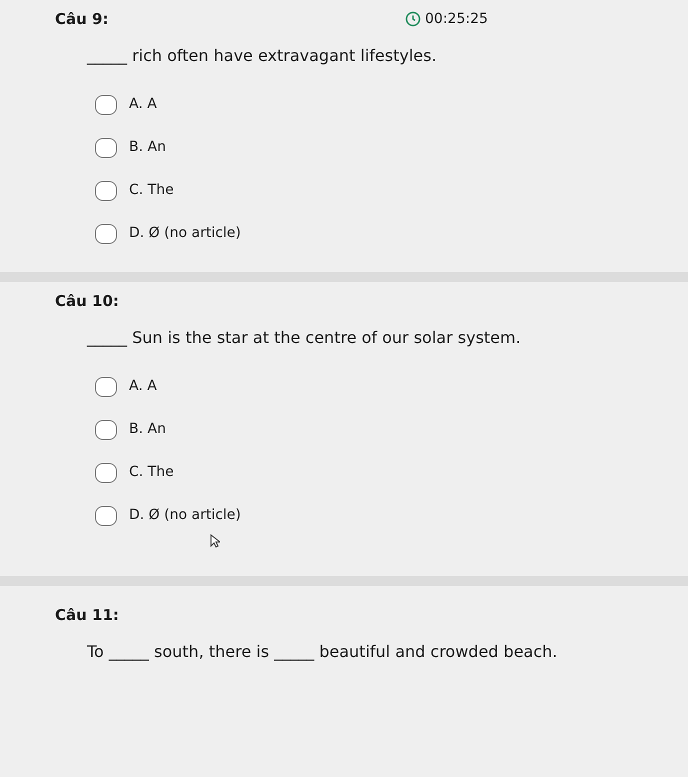 Image resolution: width=688 pixels, height=777 pixels. Describe the element at coordinates (456, 19) in the screenshot. I see `timer-text: 00:25:25` at that location.